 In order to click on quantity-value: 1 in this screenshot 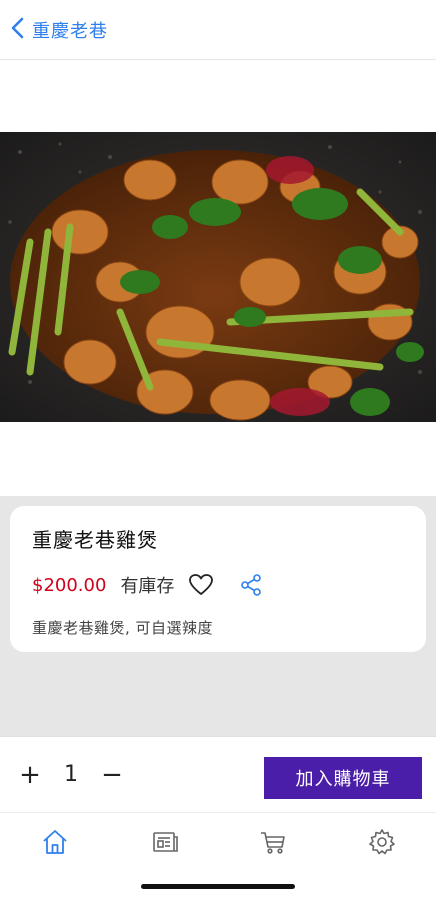, I will do `click(71, 774)`.